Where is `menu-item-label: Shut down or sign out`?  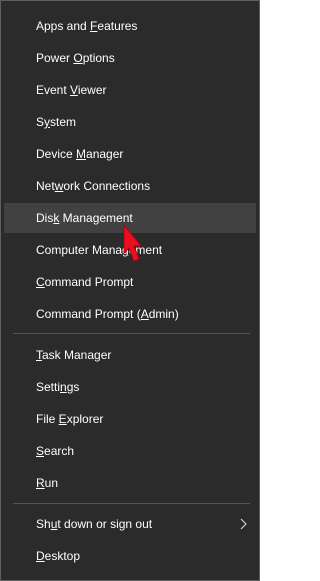
menu-item-label: Shut down or sign out is located at coordinates (94, 524).